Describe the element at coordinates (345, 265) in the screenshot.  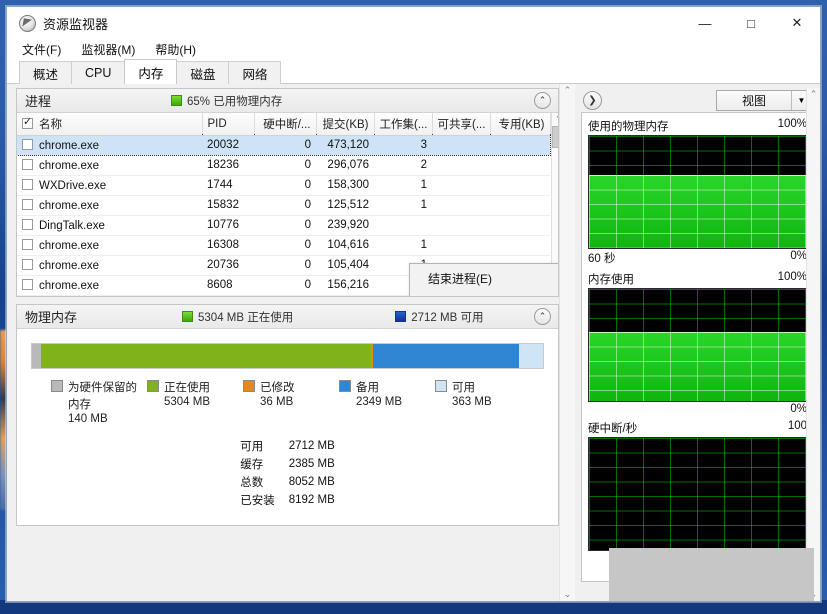
I see `cell-commit: 105,404` at that location.